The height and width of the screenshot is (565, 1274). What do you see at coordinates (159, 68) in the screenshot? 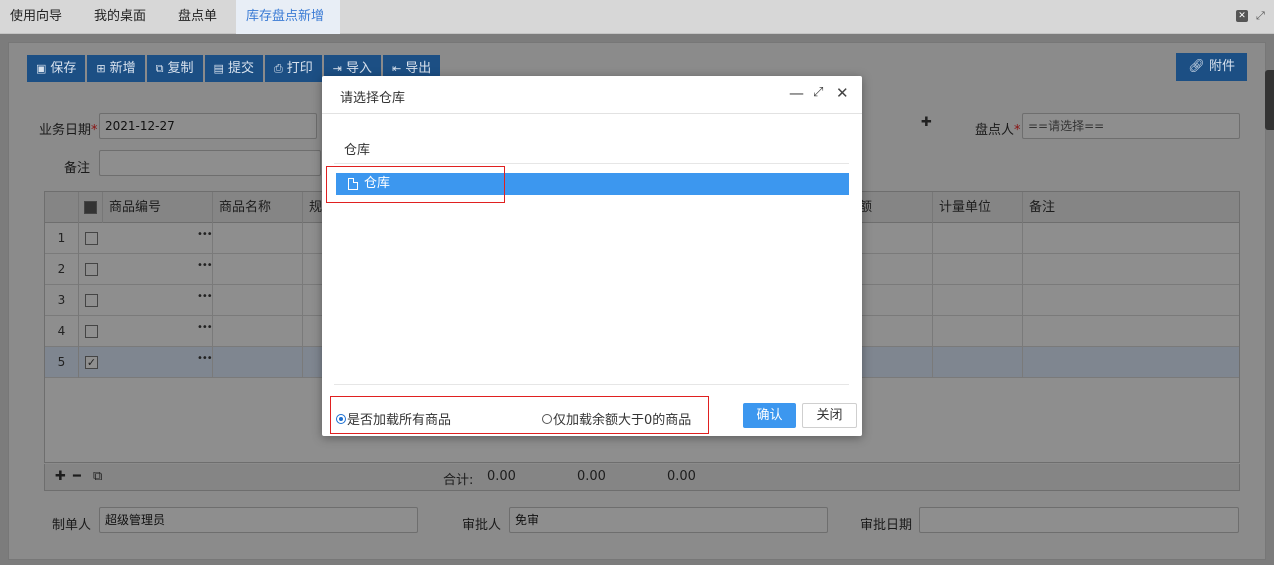
I see `copy-icon: ⧉` at bounding box center [159, 68].